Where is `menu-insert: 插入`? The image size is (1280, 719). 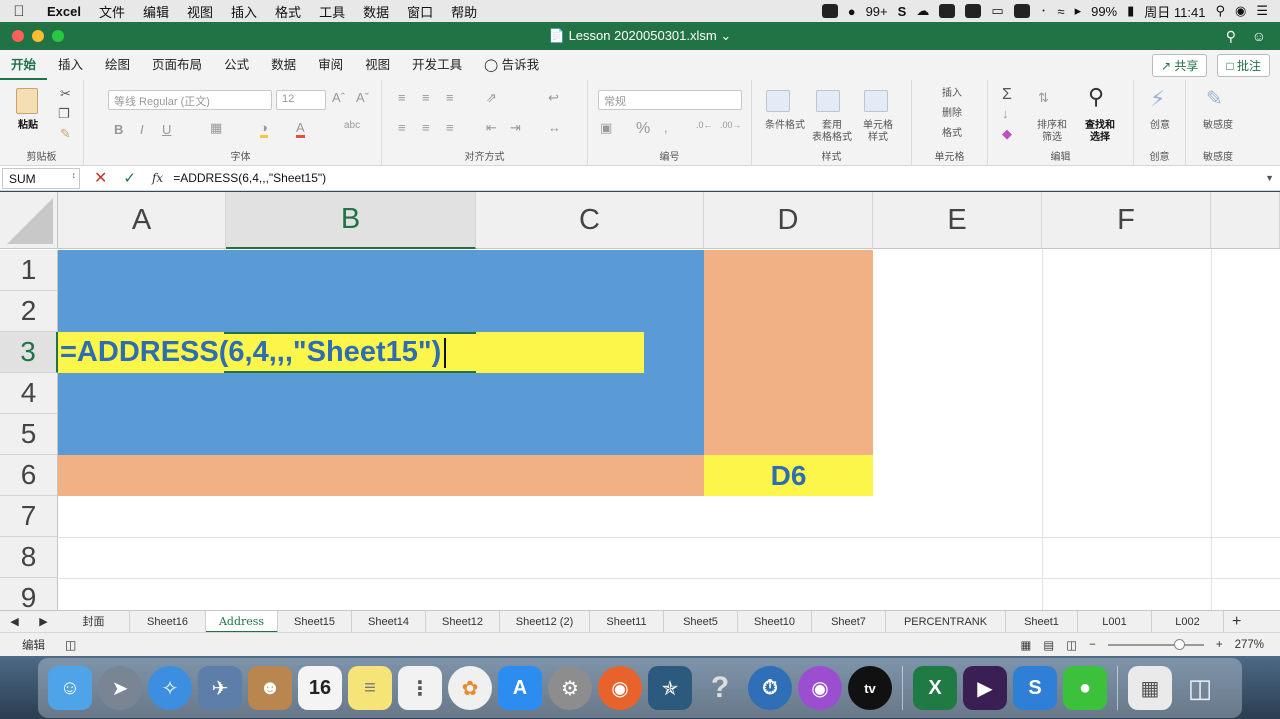
menu-insert: 插入 is located at coordinates (244, 11).